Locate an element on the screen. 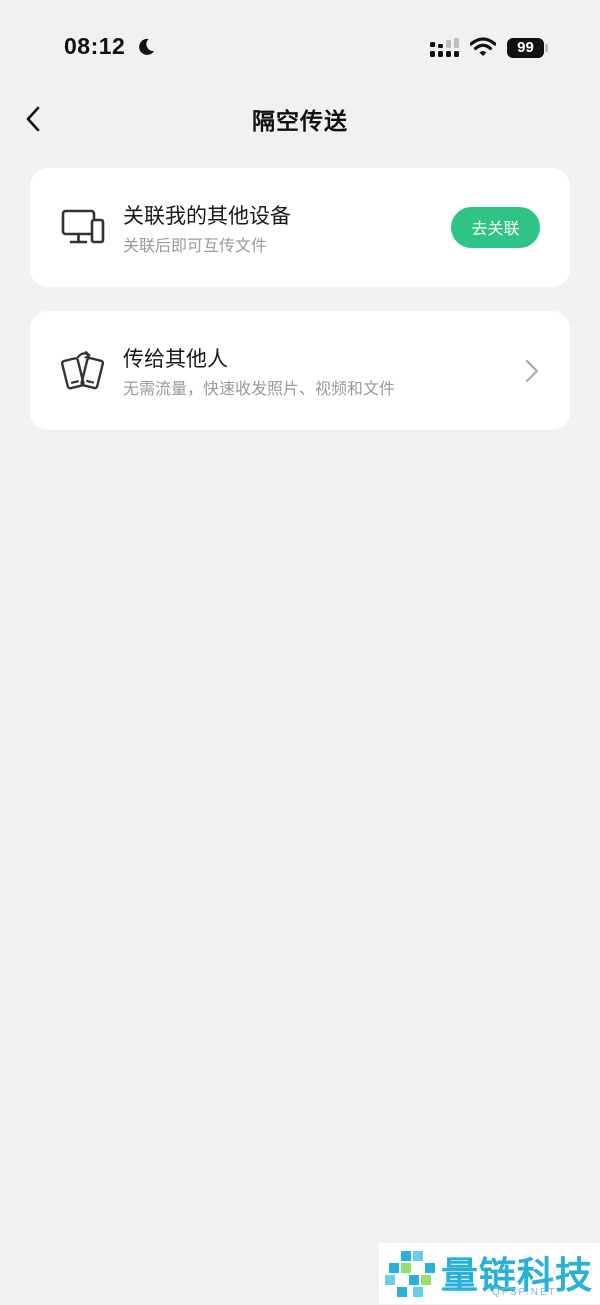 The height and width of the screenshot is (1305, 600). link-device-button: 去关联 is located at coordinates (495, 227).